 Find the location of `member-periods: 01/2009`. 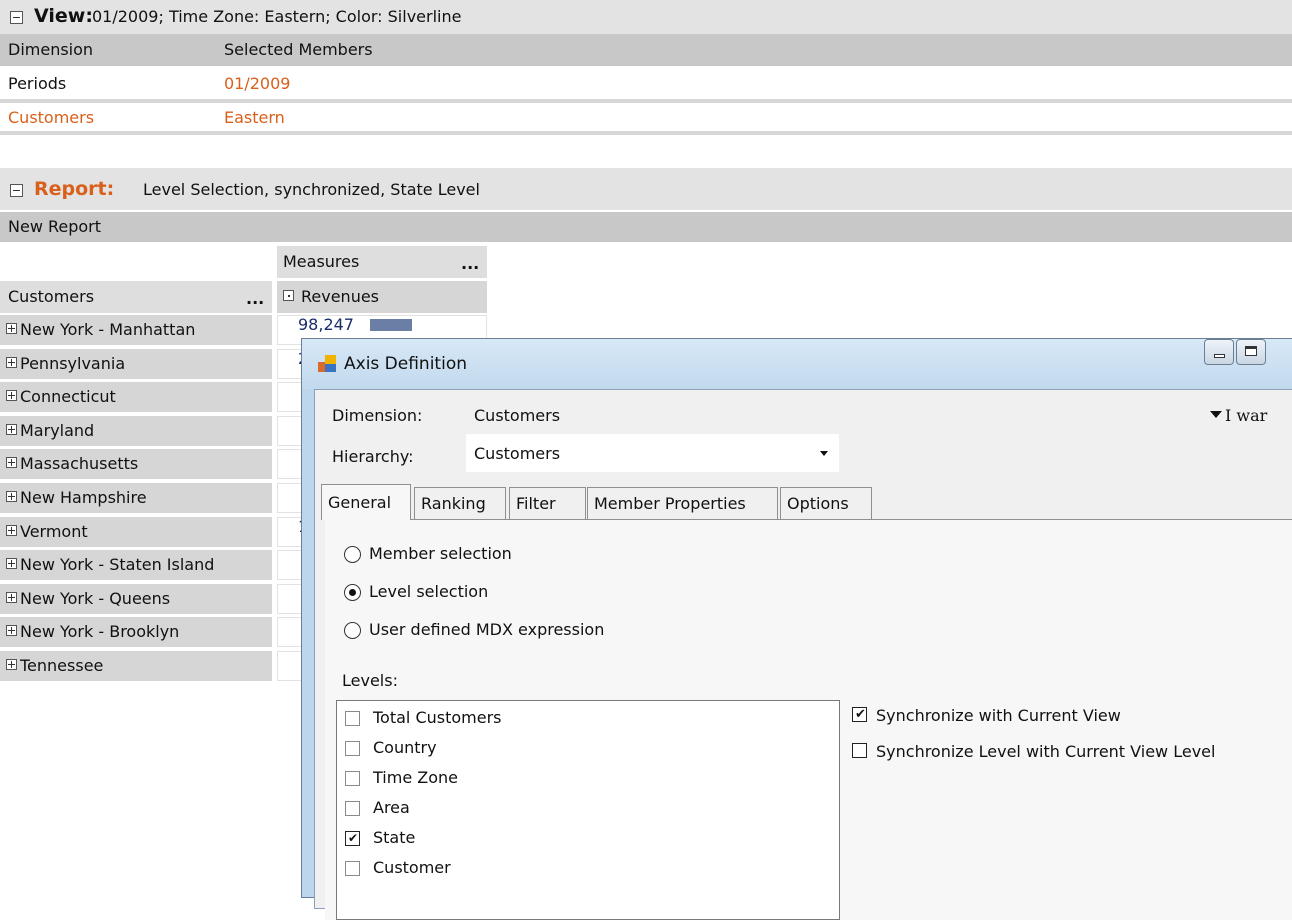

member-periods: 01/2009 is located at coordinates (257, 84).